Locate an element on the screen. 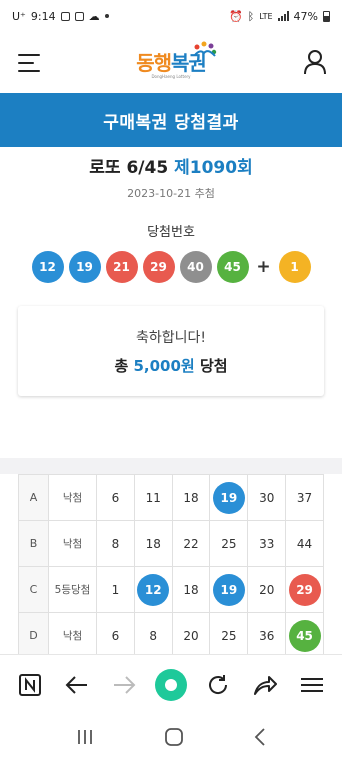  ticket-number: 33 is located at coordinates (267, 543).